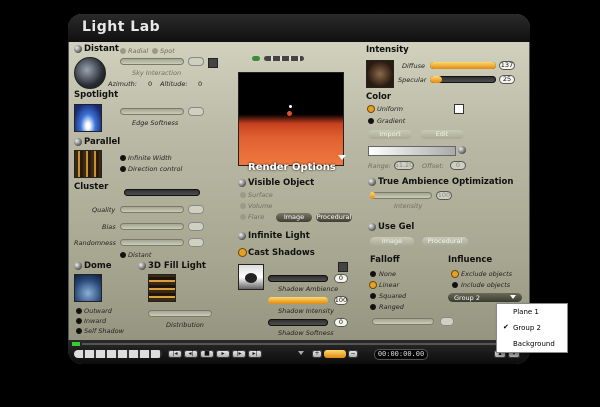  Describe the element at coordinates (196, 61) in the screenshot. I see `sky-interaction-box` at that location.